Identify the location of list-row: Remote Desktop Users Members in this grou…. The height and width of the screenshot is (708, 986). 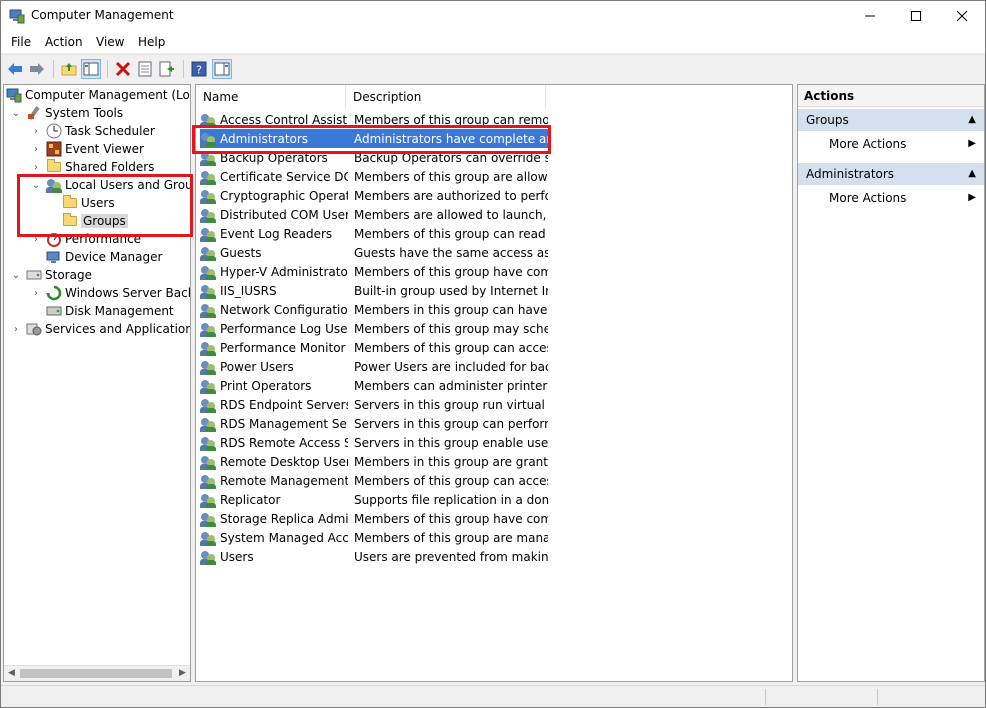
(375, 461).